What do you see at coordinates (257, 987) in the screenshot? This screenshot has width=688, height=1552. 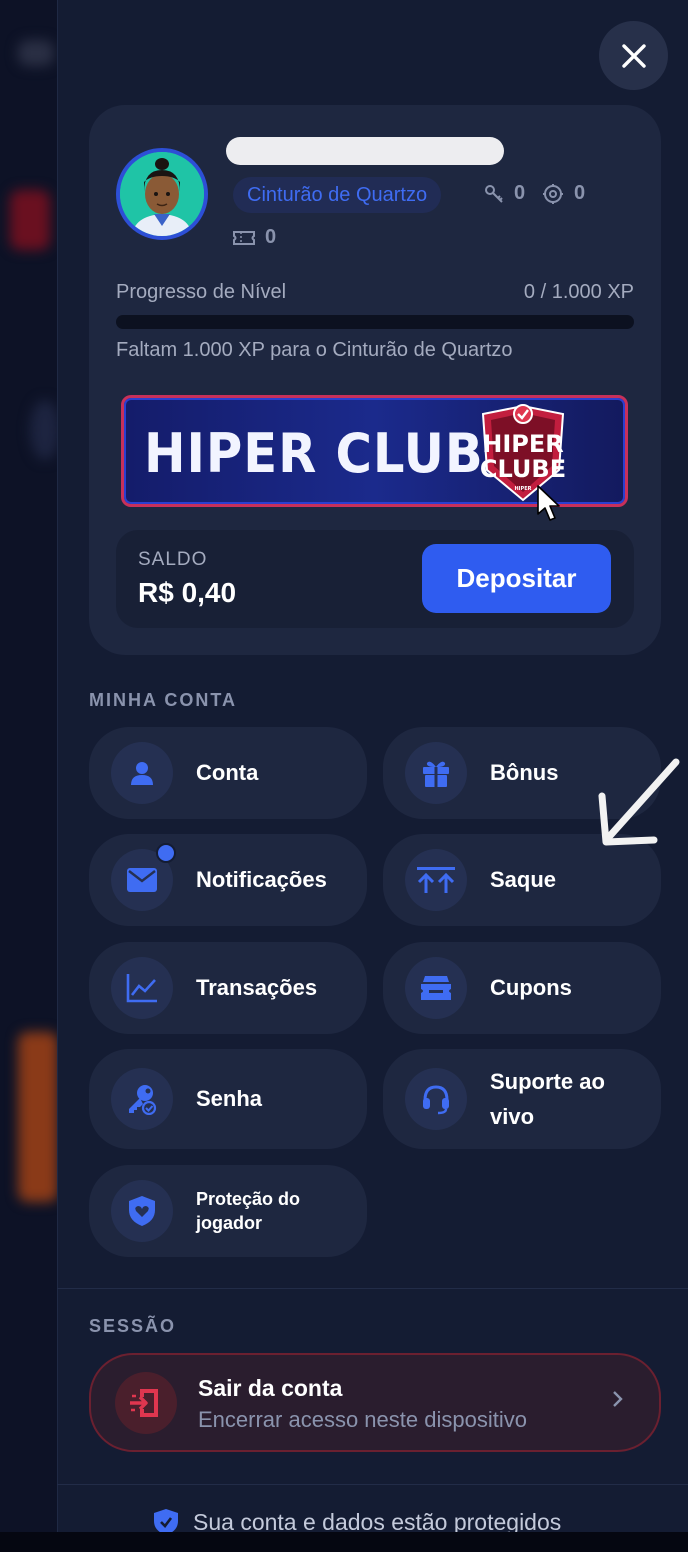 I see `menu-item-label: Transações` at bounding box center [257, 987].